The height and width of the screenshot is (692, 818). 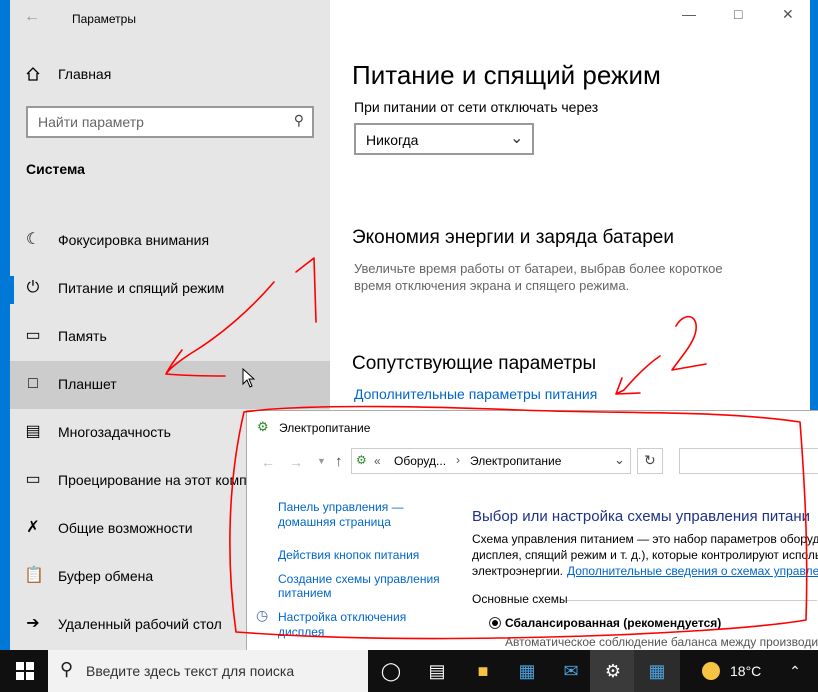 I want to click on store-icon: ▦, so click(x=527, y=671).